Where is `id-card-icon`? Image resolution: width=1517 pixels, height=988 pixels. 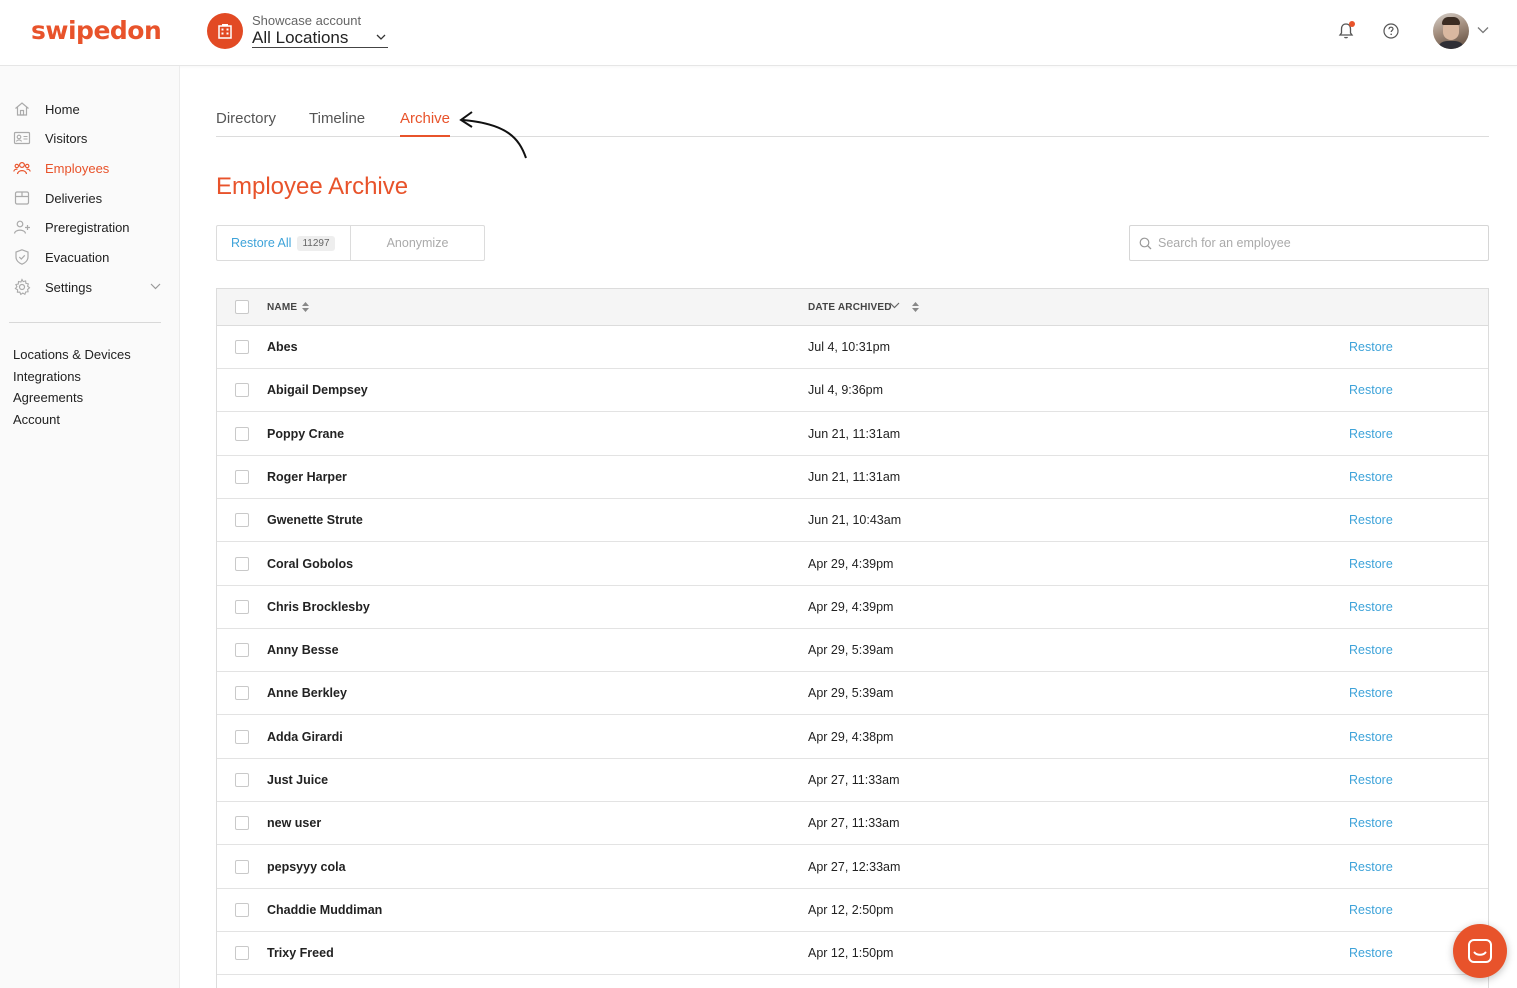
id-card-icon is located at coordinates (22, 138).